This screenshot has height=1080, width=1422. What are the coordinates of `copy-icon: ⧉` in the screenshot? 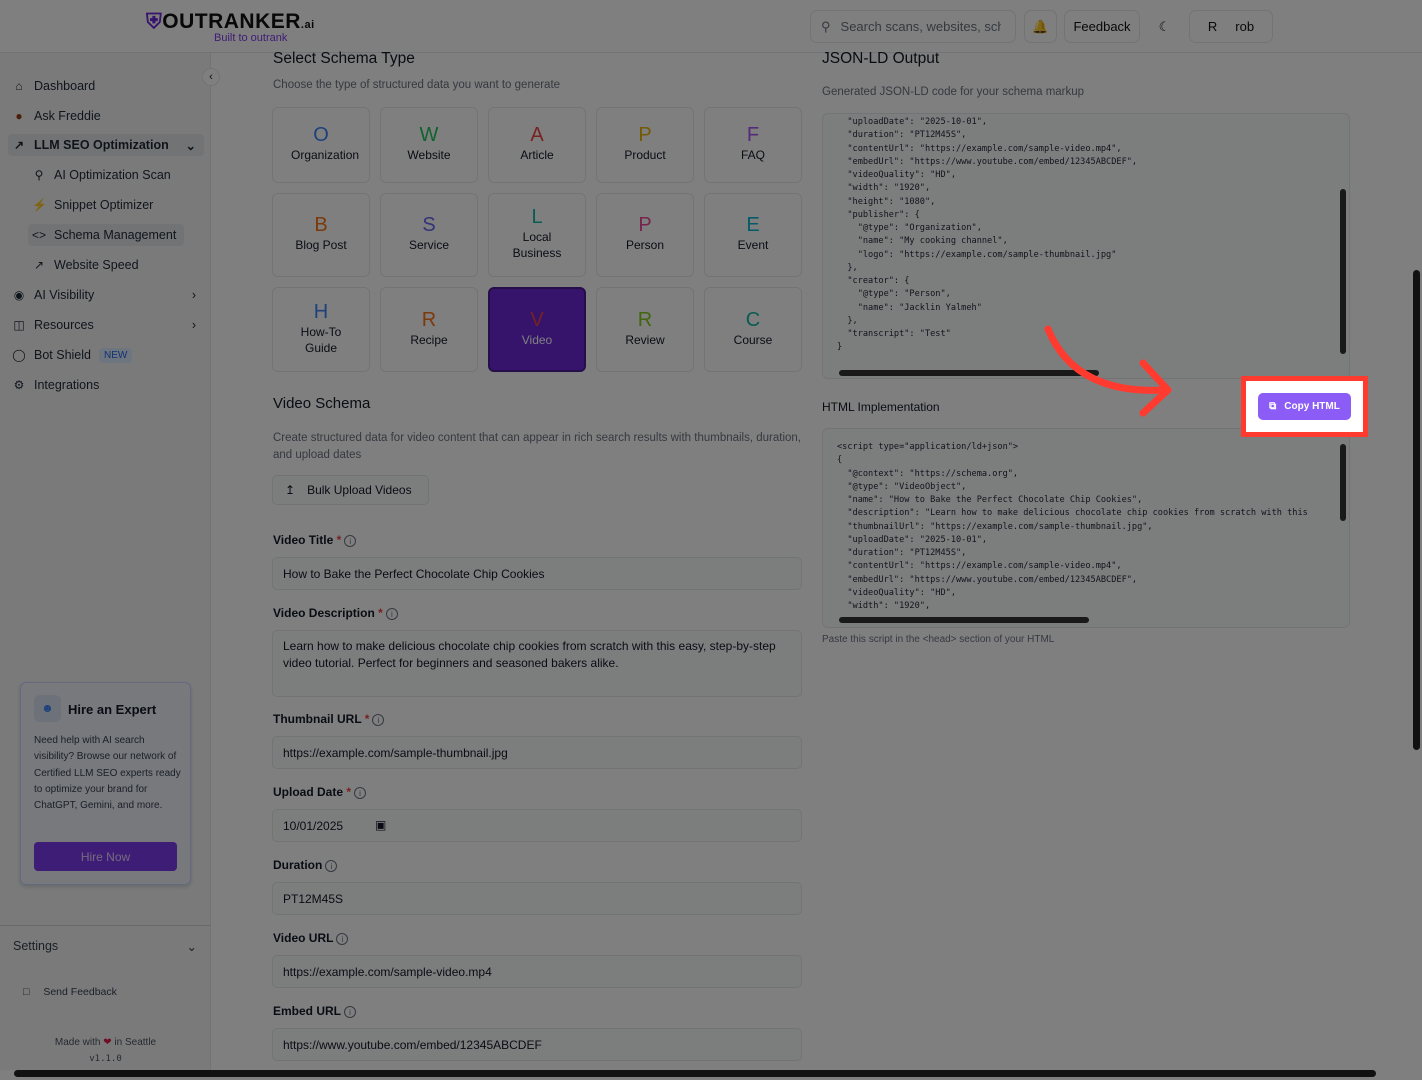 It's located at (1273, 406).